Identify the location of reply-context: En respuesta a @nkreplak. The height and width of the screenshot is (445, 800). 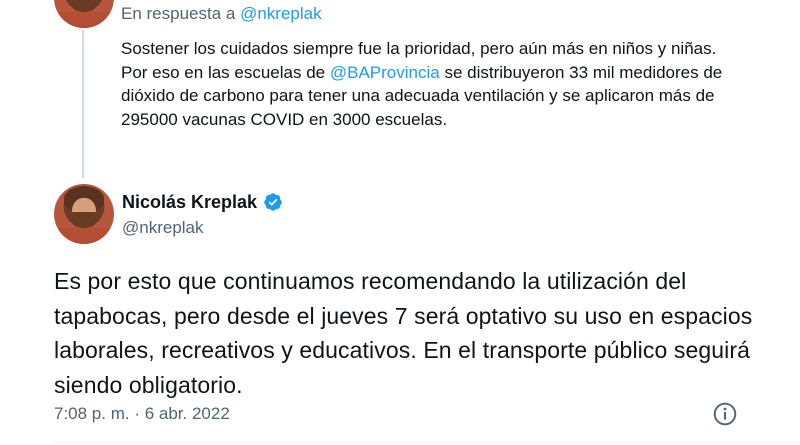
(221, 14).